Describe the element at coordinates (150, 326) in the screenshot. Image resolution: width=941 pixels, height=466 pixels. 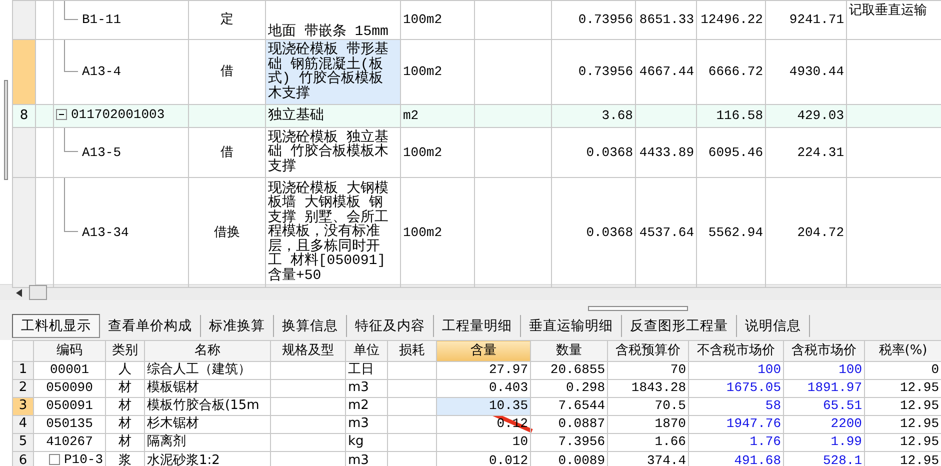
I see `tab: 查看单价构成` at that location.